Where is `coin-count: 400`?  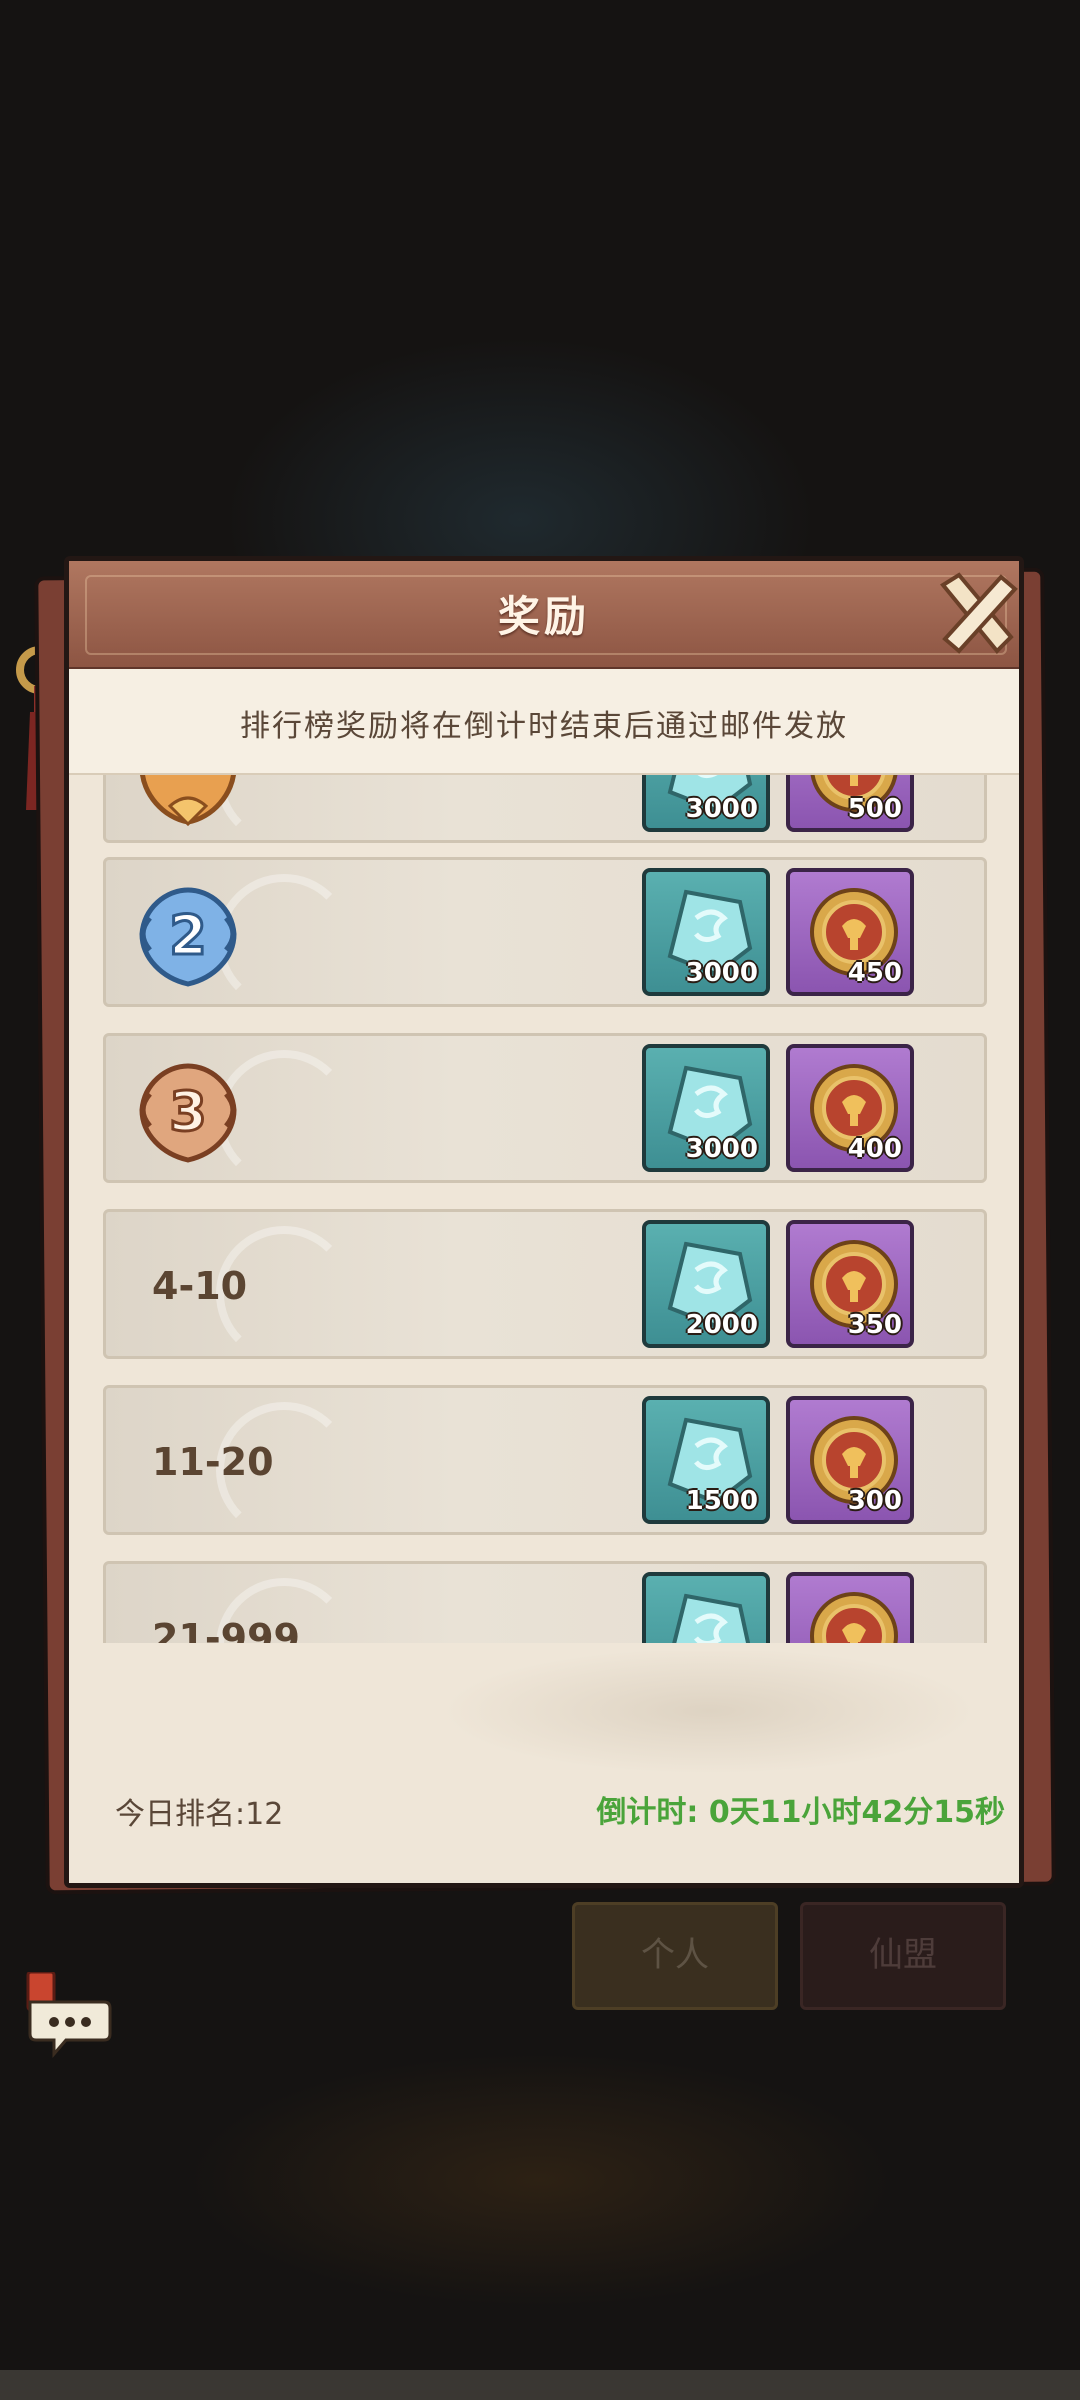 coin-count: 400 is located at coordinates (874, 1149).